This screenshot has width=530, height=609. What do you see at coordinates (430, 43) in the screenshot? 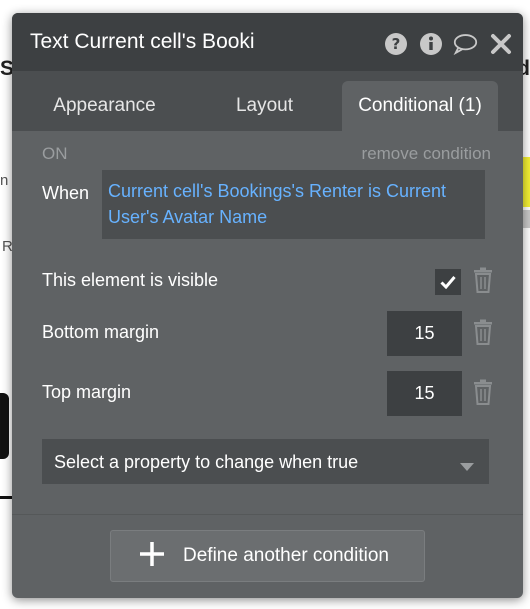
I see `info-icon` at bounding box center [430, 43].